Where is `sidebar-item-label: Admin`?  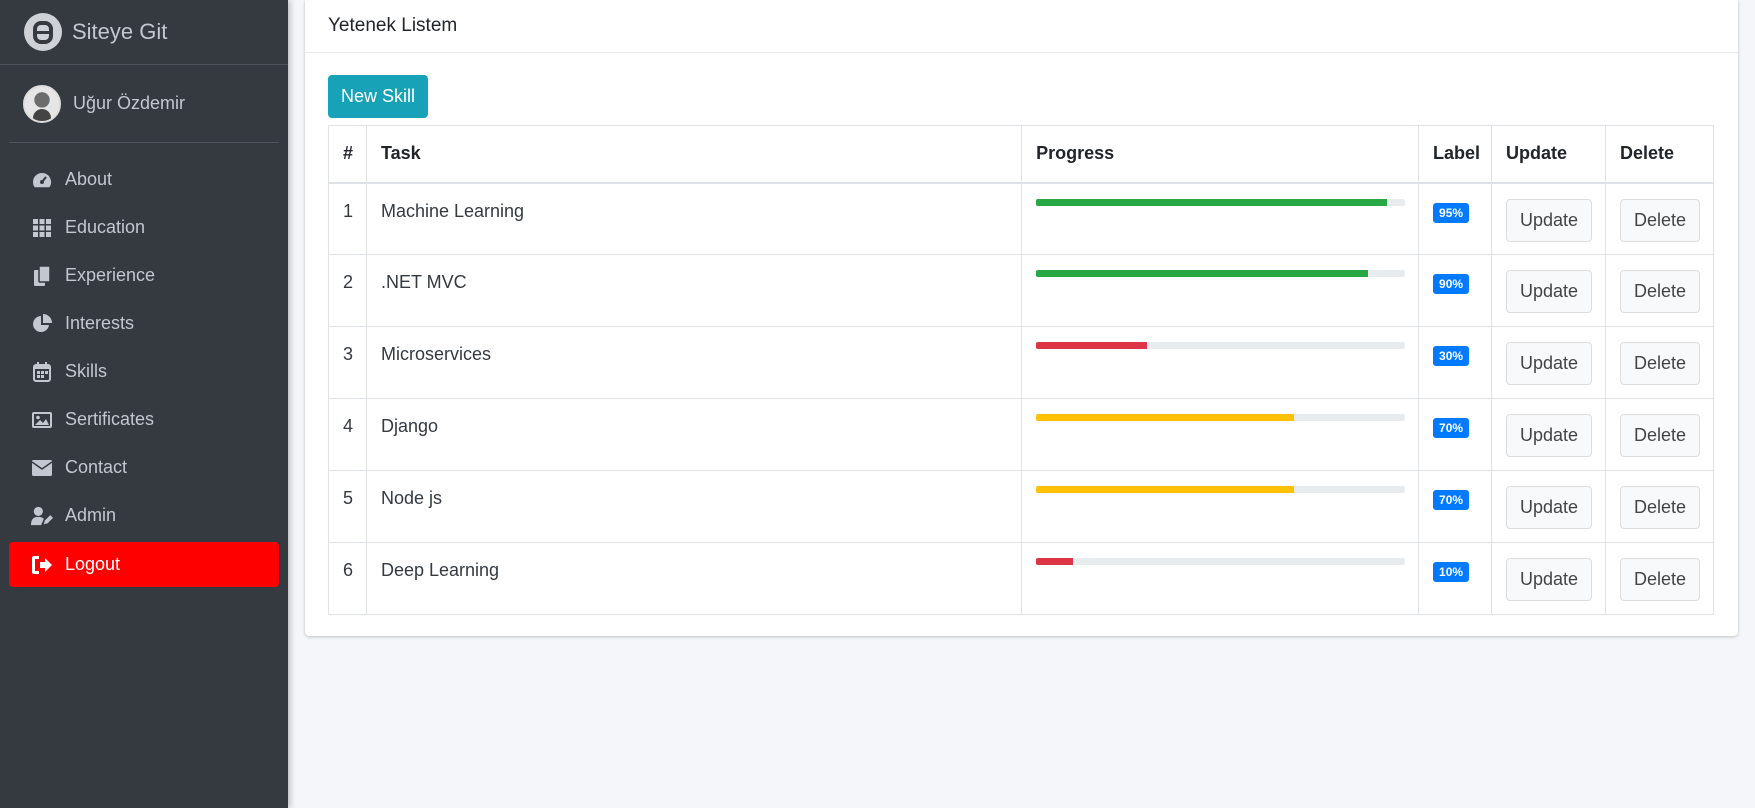
sidebar-item-label: Admin is located at coordinates (91, 515).